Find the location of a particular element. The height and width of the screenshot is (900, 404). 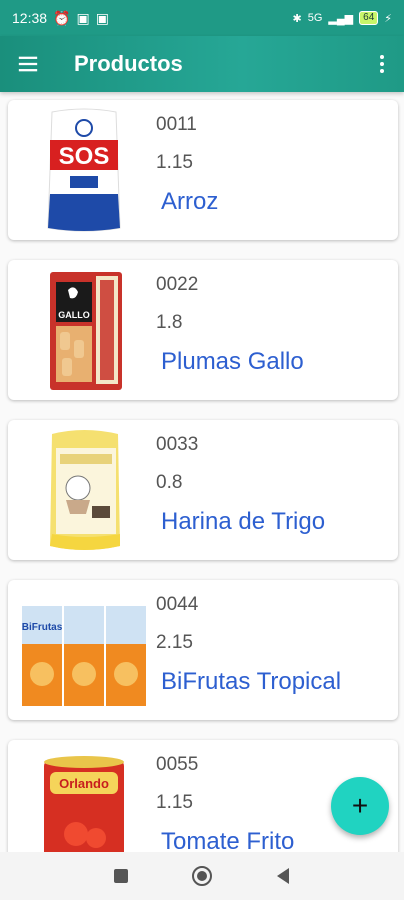

notification-icon: ▣ is located at coordinates (83, 17).